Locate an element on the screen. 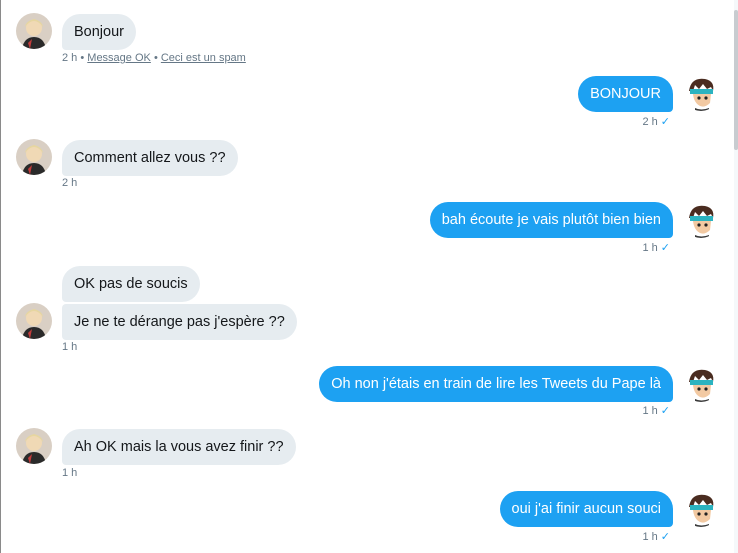  message-ok-link: Message OK is located at coordinates (119, 58).